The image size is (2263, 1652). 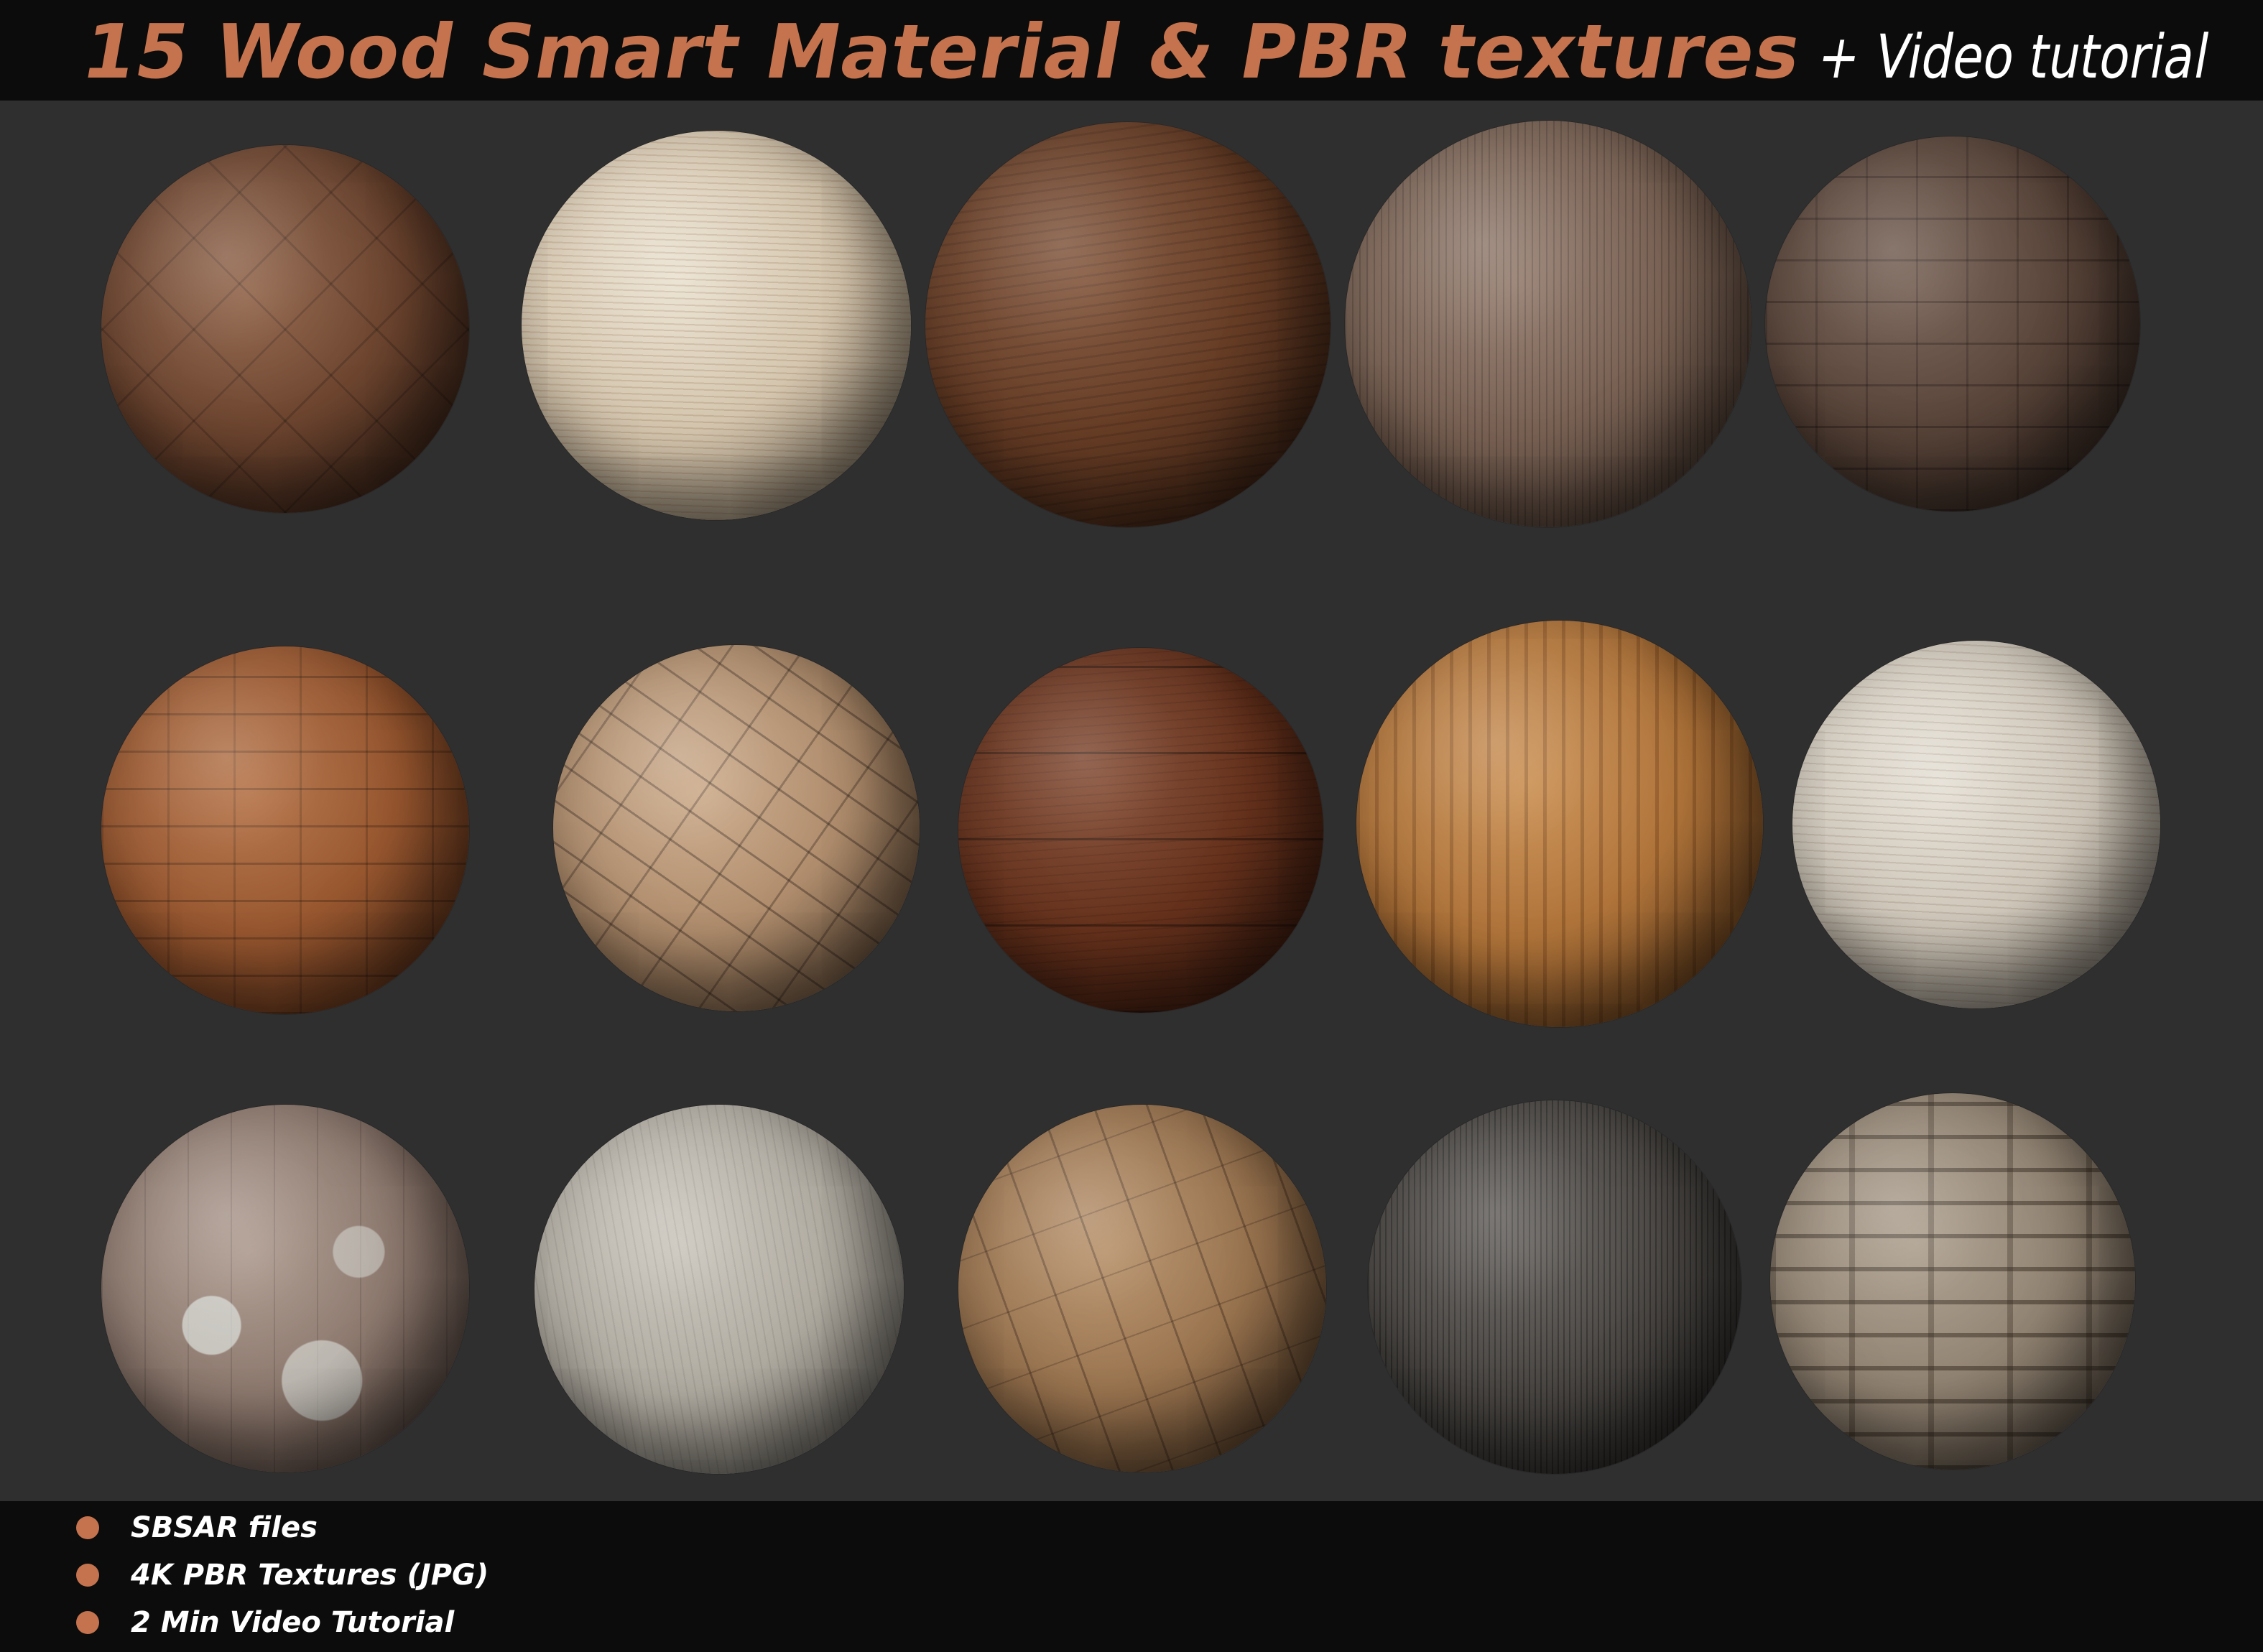 I want to click on feature-item: SBSAR files, so click(x=197, y=1528).